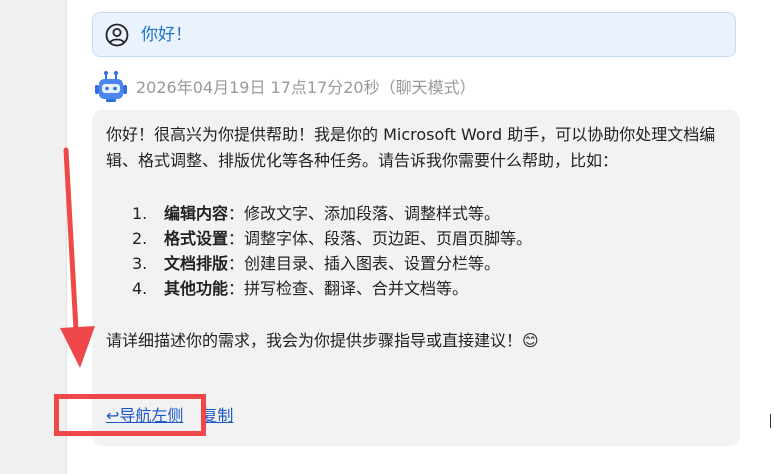  Describe the element at coordinates (364, 263) in the screenshot. I see `list-item-desc: ：创建目录、插入图表、设置分栏等。` at that location.